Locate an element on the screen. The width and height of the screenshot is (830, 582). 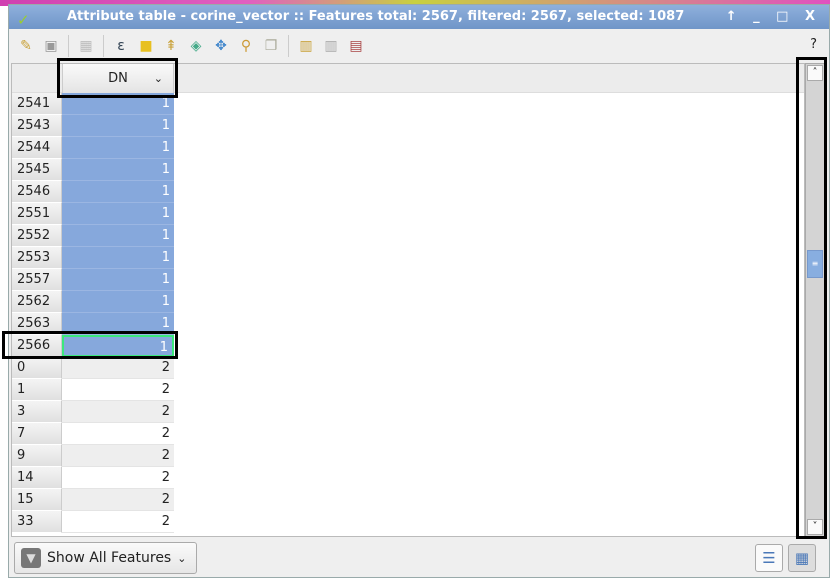
row-header: 14 is located at coordinates (37, 478).